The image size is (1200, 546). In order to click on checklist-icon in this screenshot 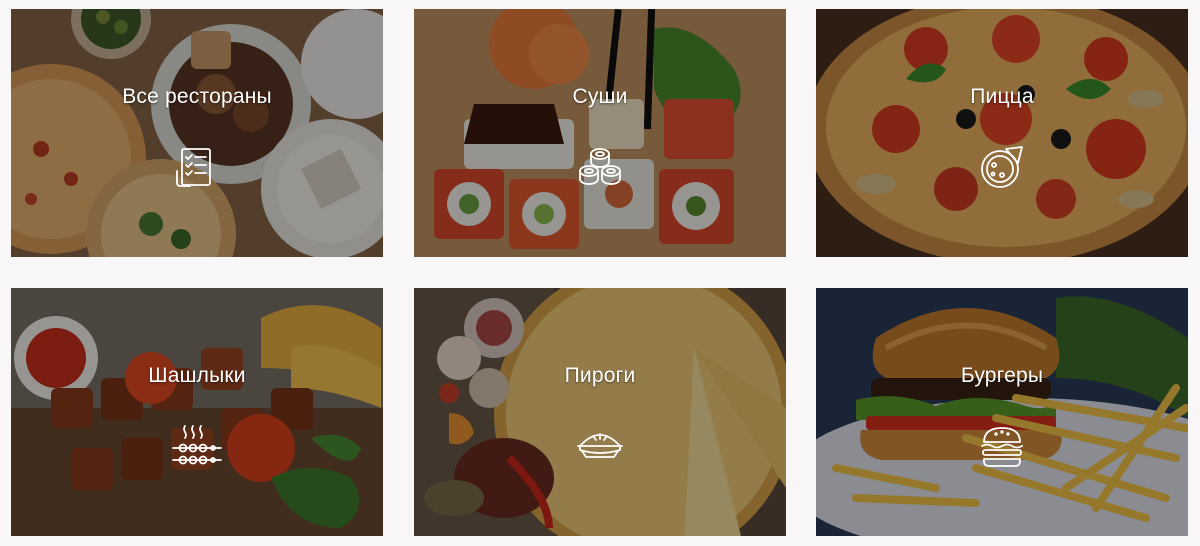, I will do `click(197, 167)`.